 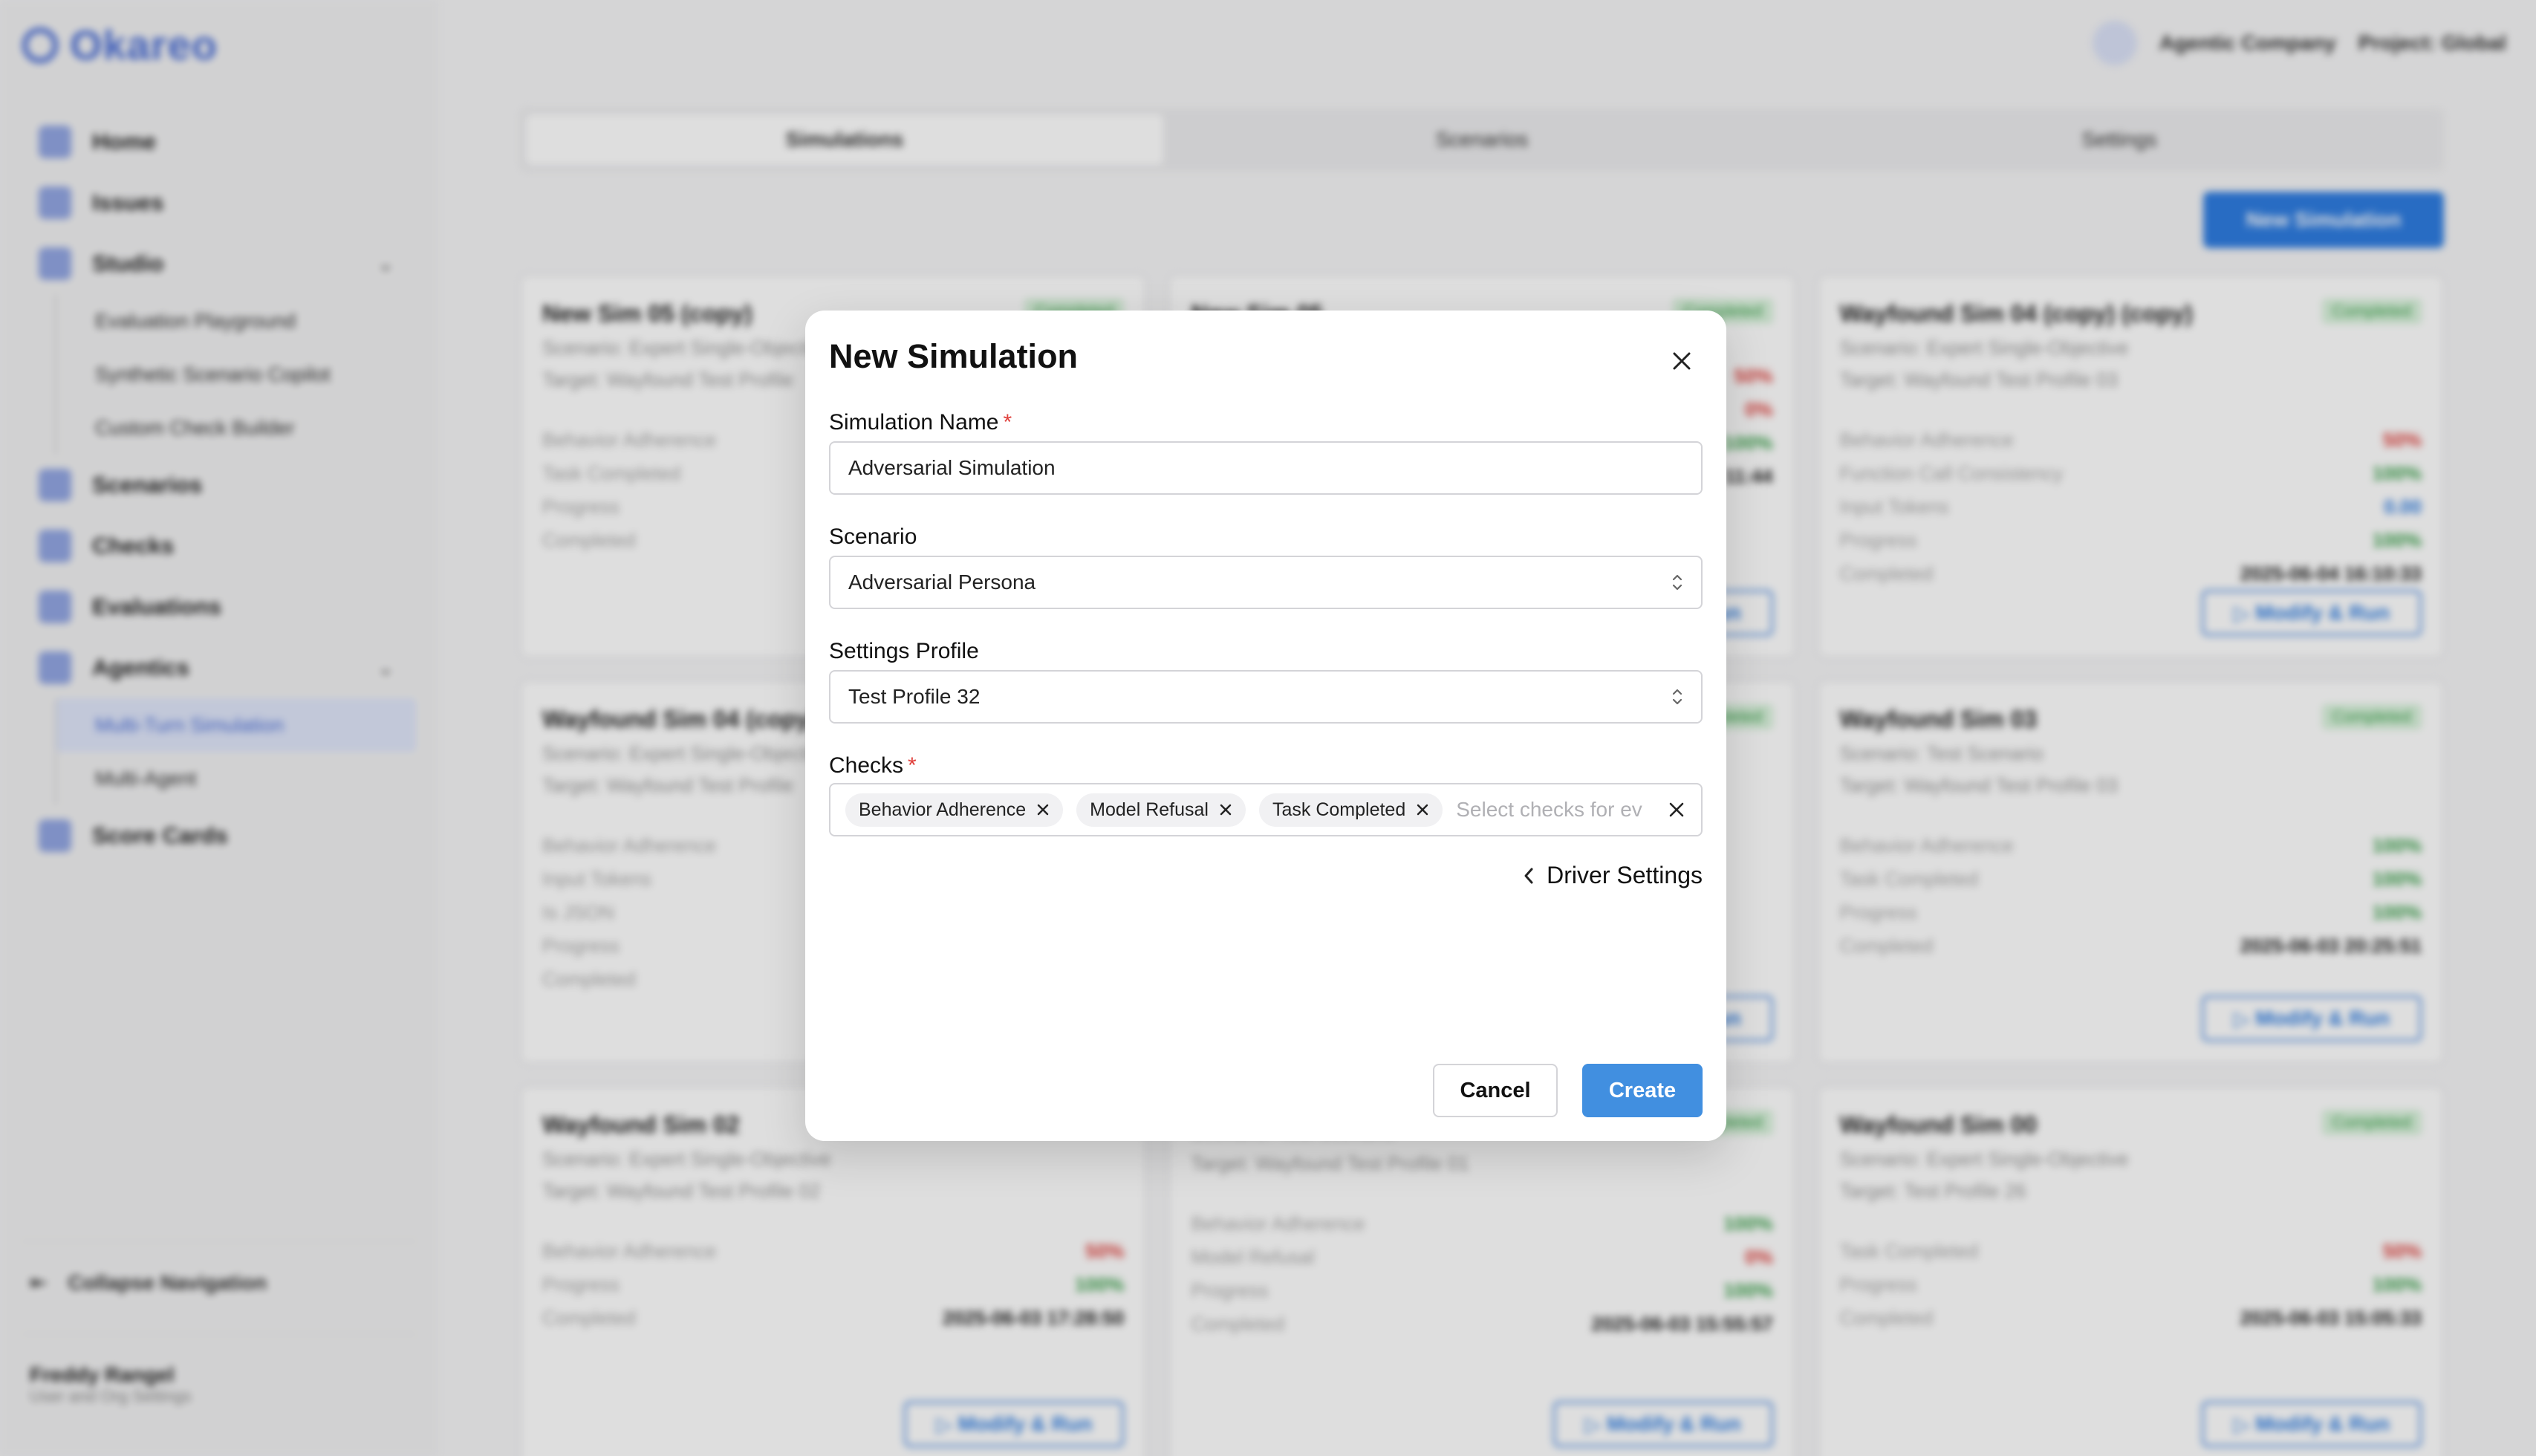 What do you see at coordinates (943, 810) in the screenshot?
I see `tag-label: Behavior Adherence` at bounding box center [943, 810].